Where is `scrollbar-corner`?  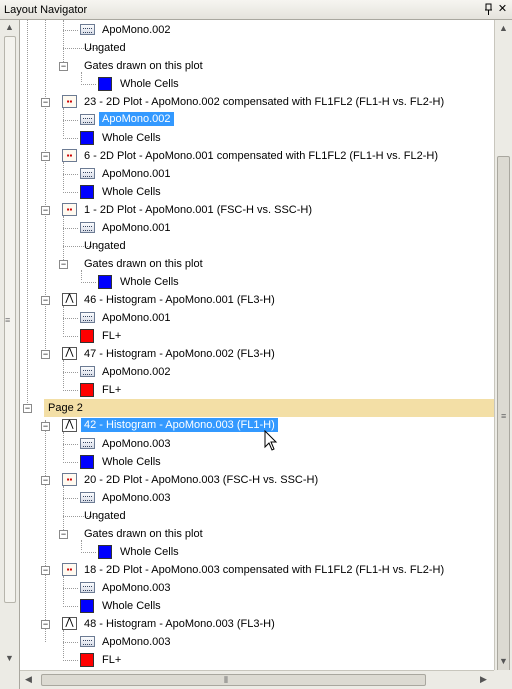
scrollbar-corner is located at coordinates (503, 679).